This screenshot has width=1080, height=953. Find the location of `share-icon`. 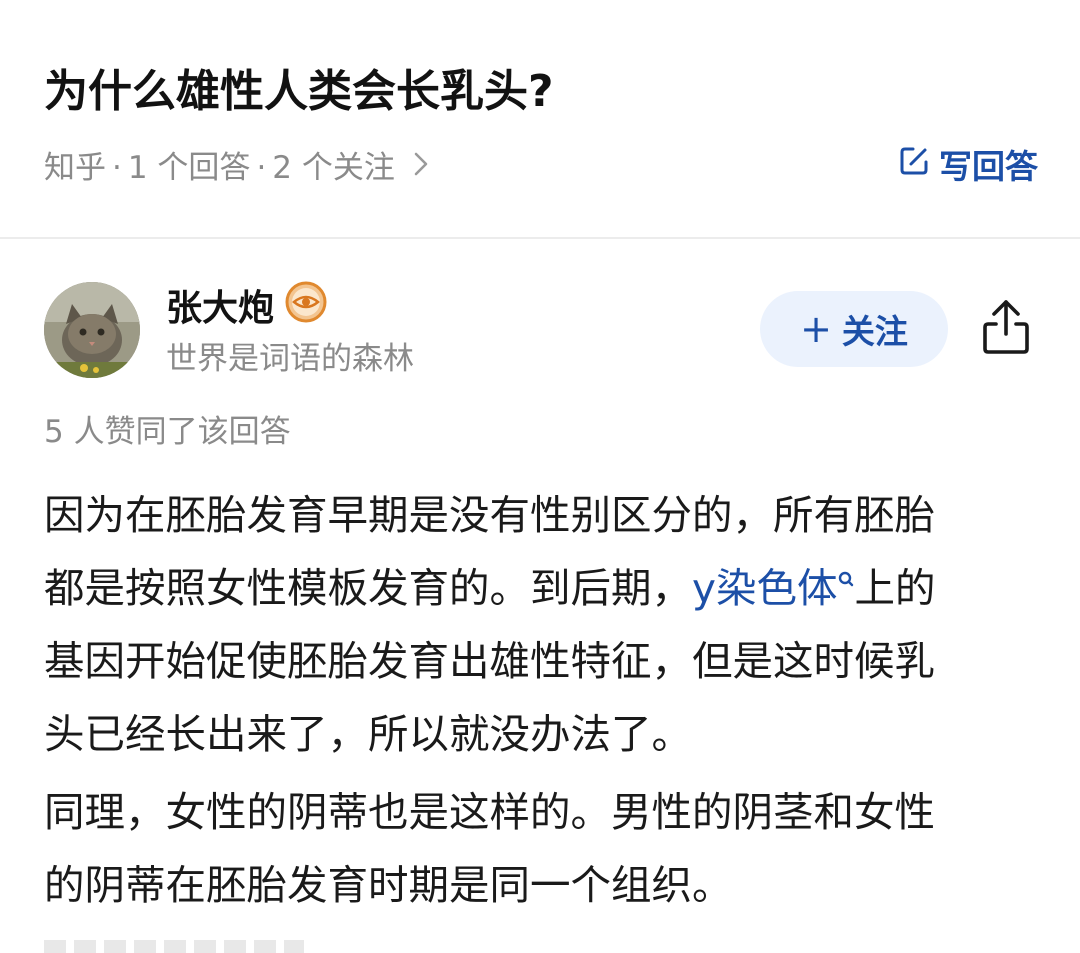

share-icon is located at coordinates (1006, 327).